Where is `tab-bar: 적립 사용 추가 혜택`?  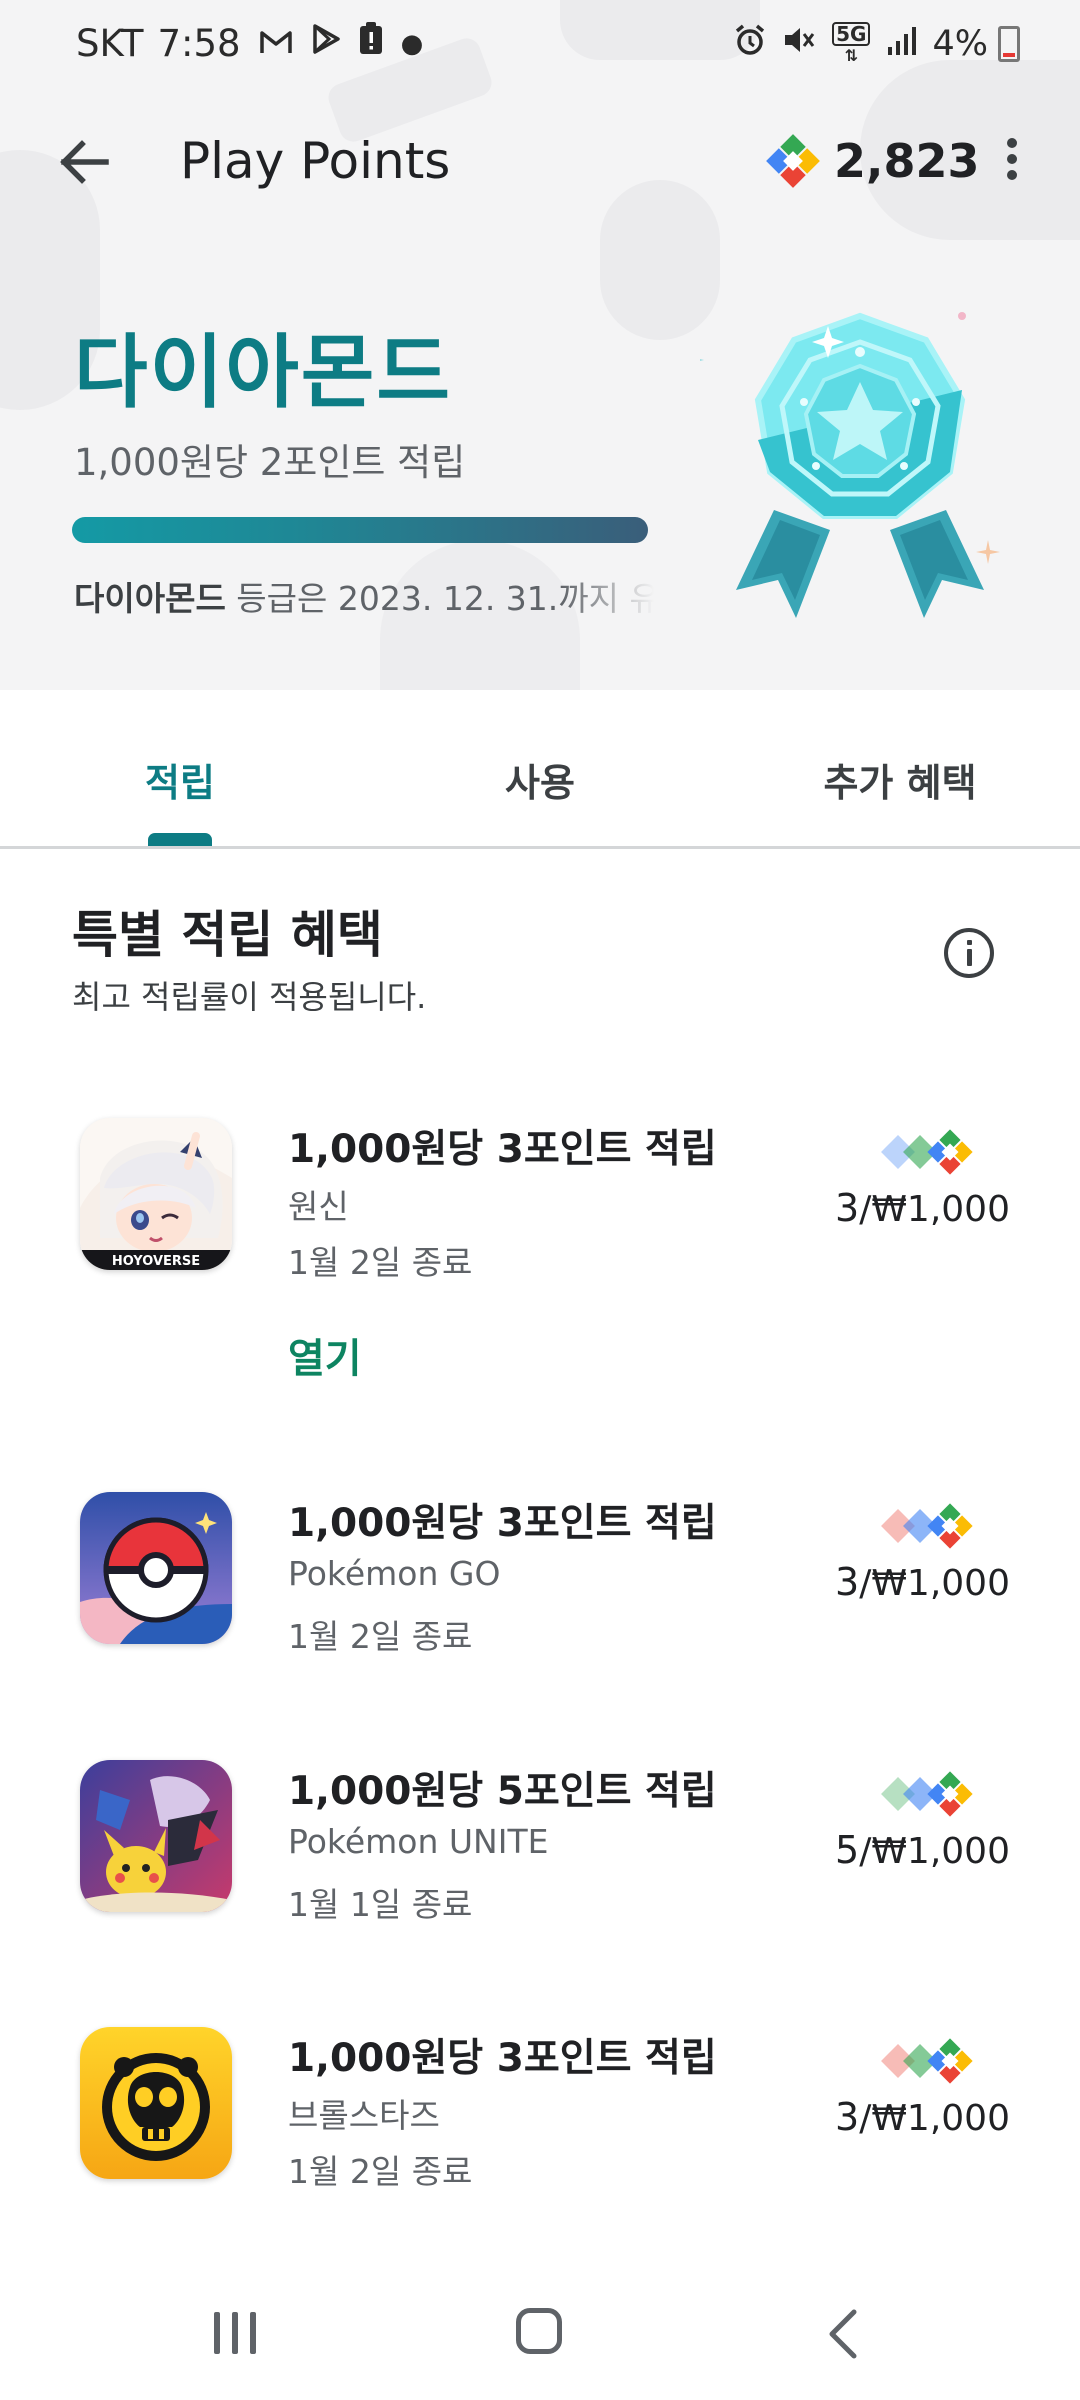 tab-bar: 적립 사용 추가 혜택 is located at coordinates (540, 769).